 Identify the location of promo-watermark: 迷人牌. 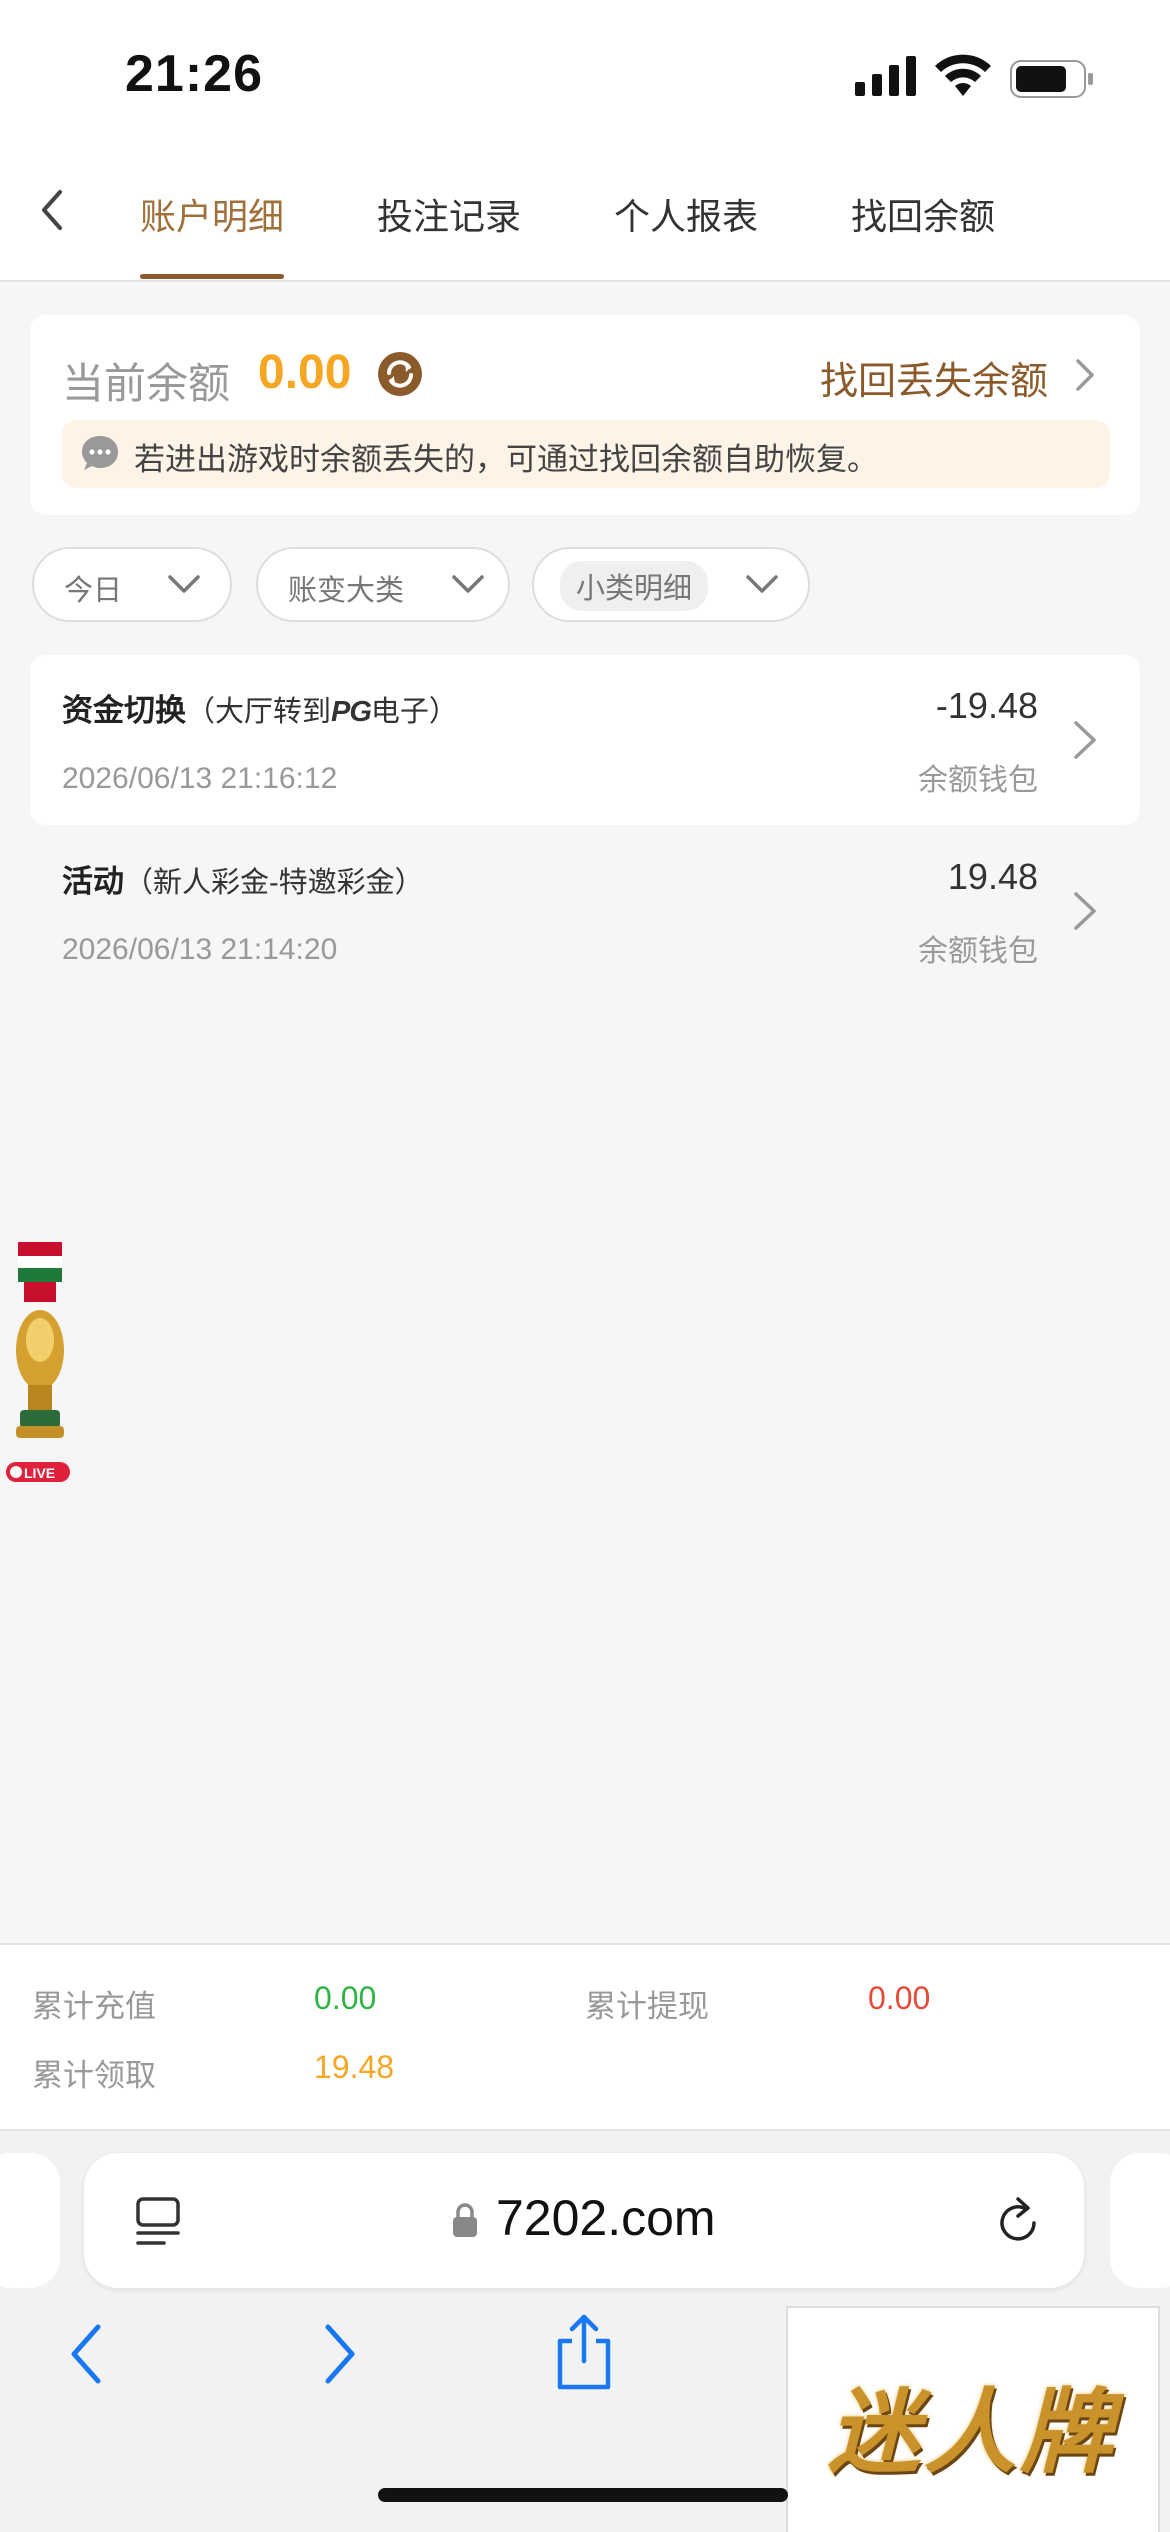
(973, 2419).